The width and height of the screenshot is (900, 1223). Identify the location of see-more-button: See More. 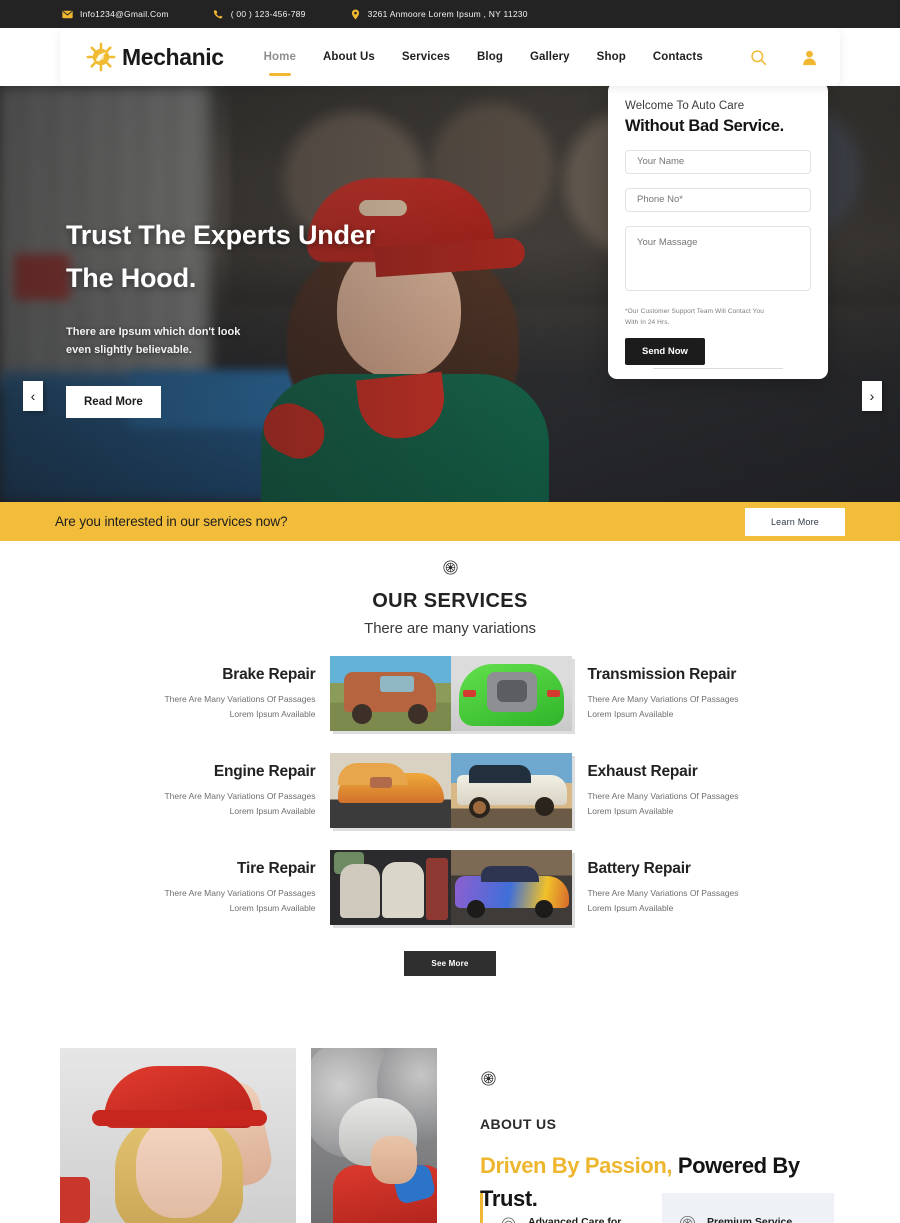
(450, 963).